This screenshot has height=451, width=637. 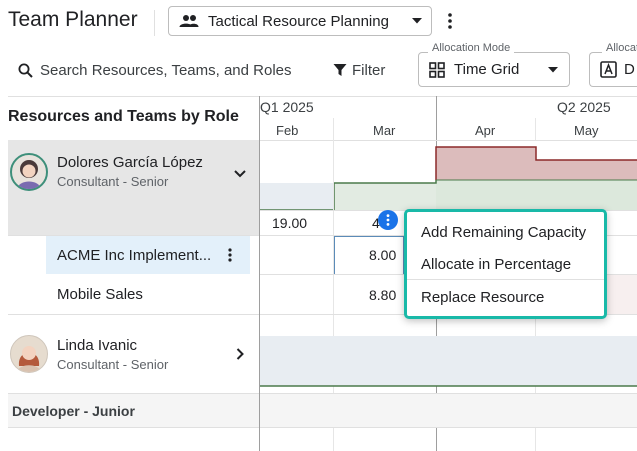 What do you see at coordinates (505, 279) in the screenshot?
I see `menu-divider` at bounding box center [505, 279].